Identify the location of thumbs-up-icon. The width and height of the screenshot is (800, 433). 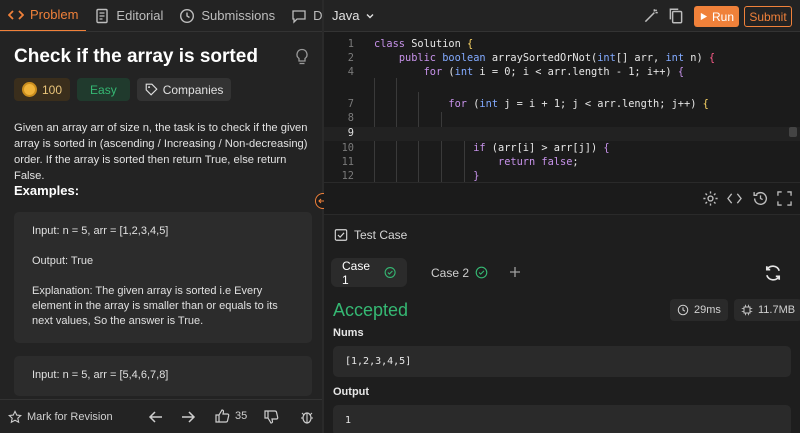
(222, 416).